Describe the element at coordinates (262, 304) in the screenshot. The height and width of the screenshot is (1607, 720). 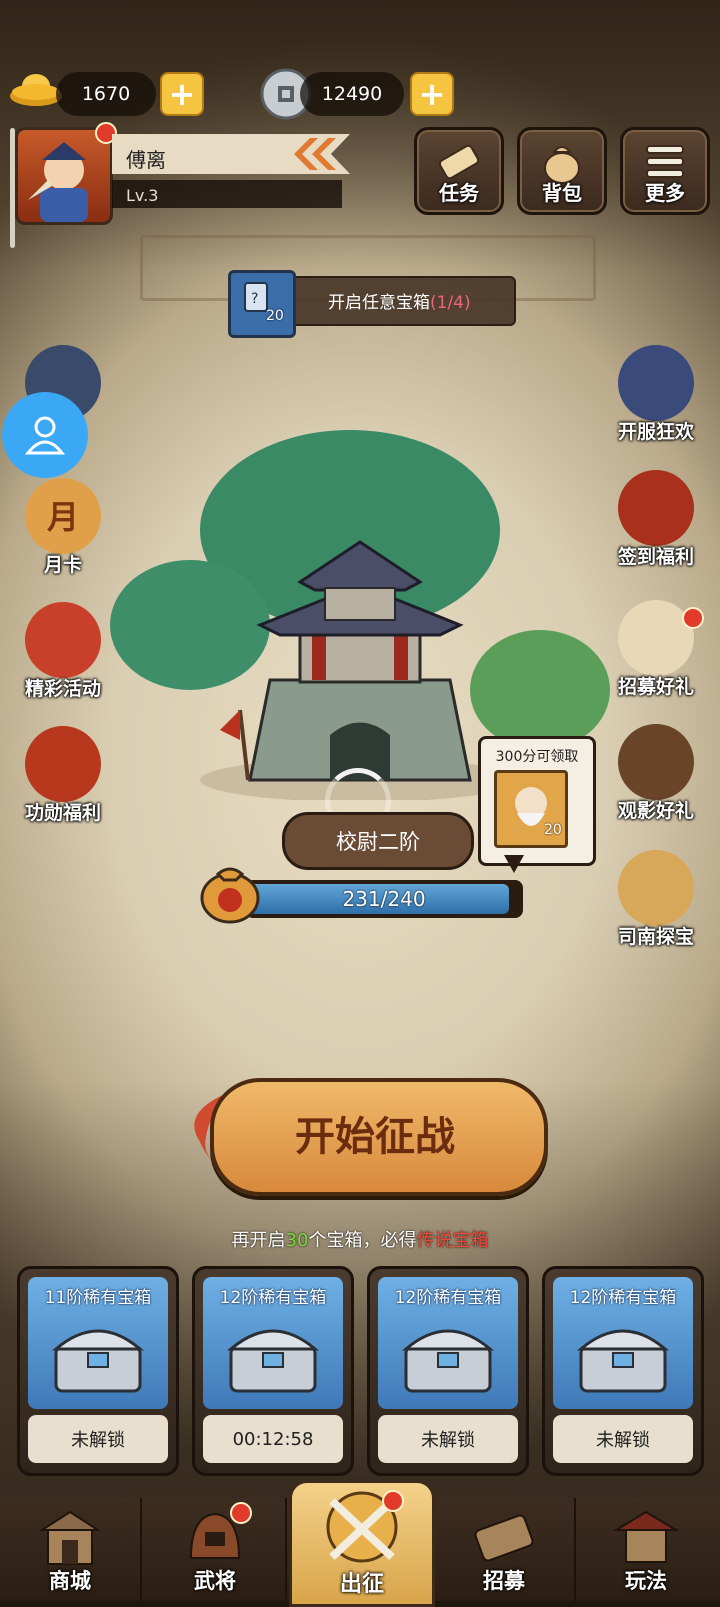
I see `card-pack-icon: ?` at that location.